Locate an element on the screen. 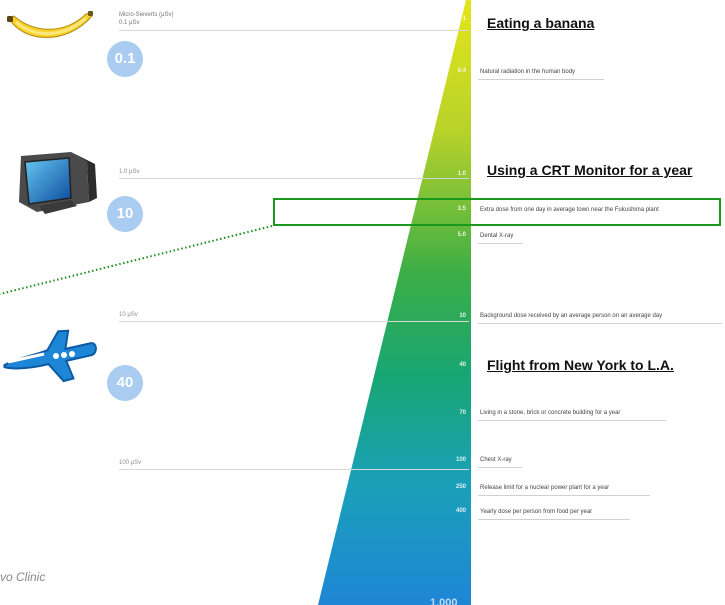  marker-label: Natural radiation in the human body is located at coordinates (528, 72).